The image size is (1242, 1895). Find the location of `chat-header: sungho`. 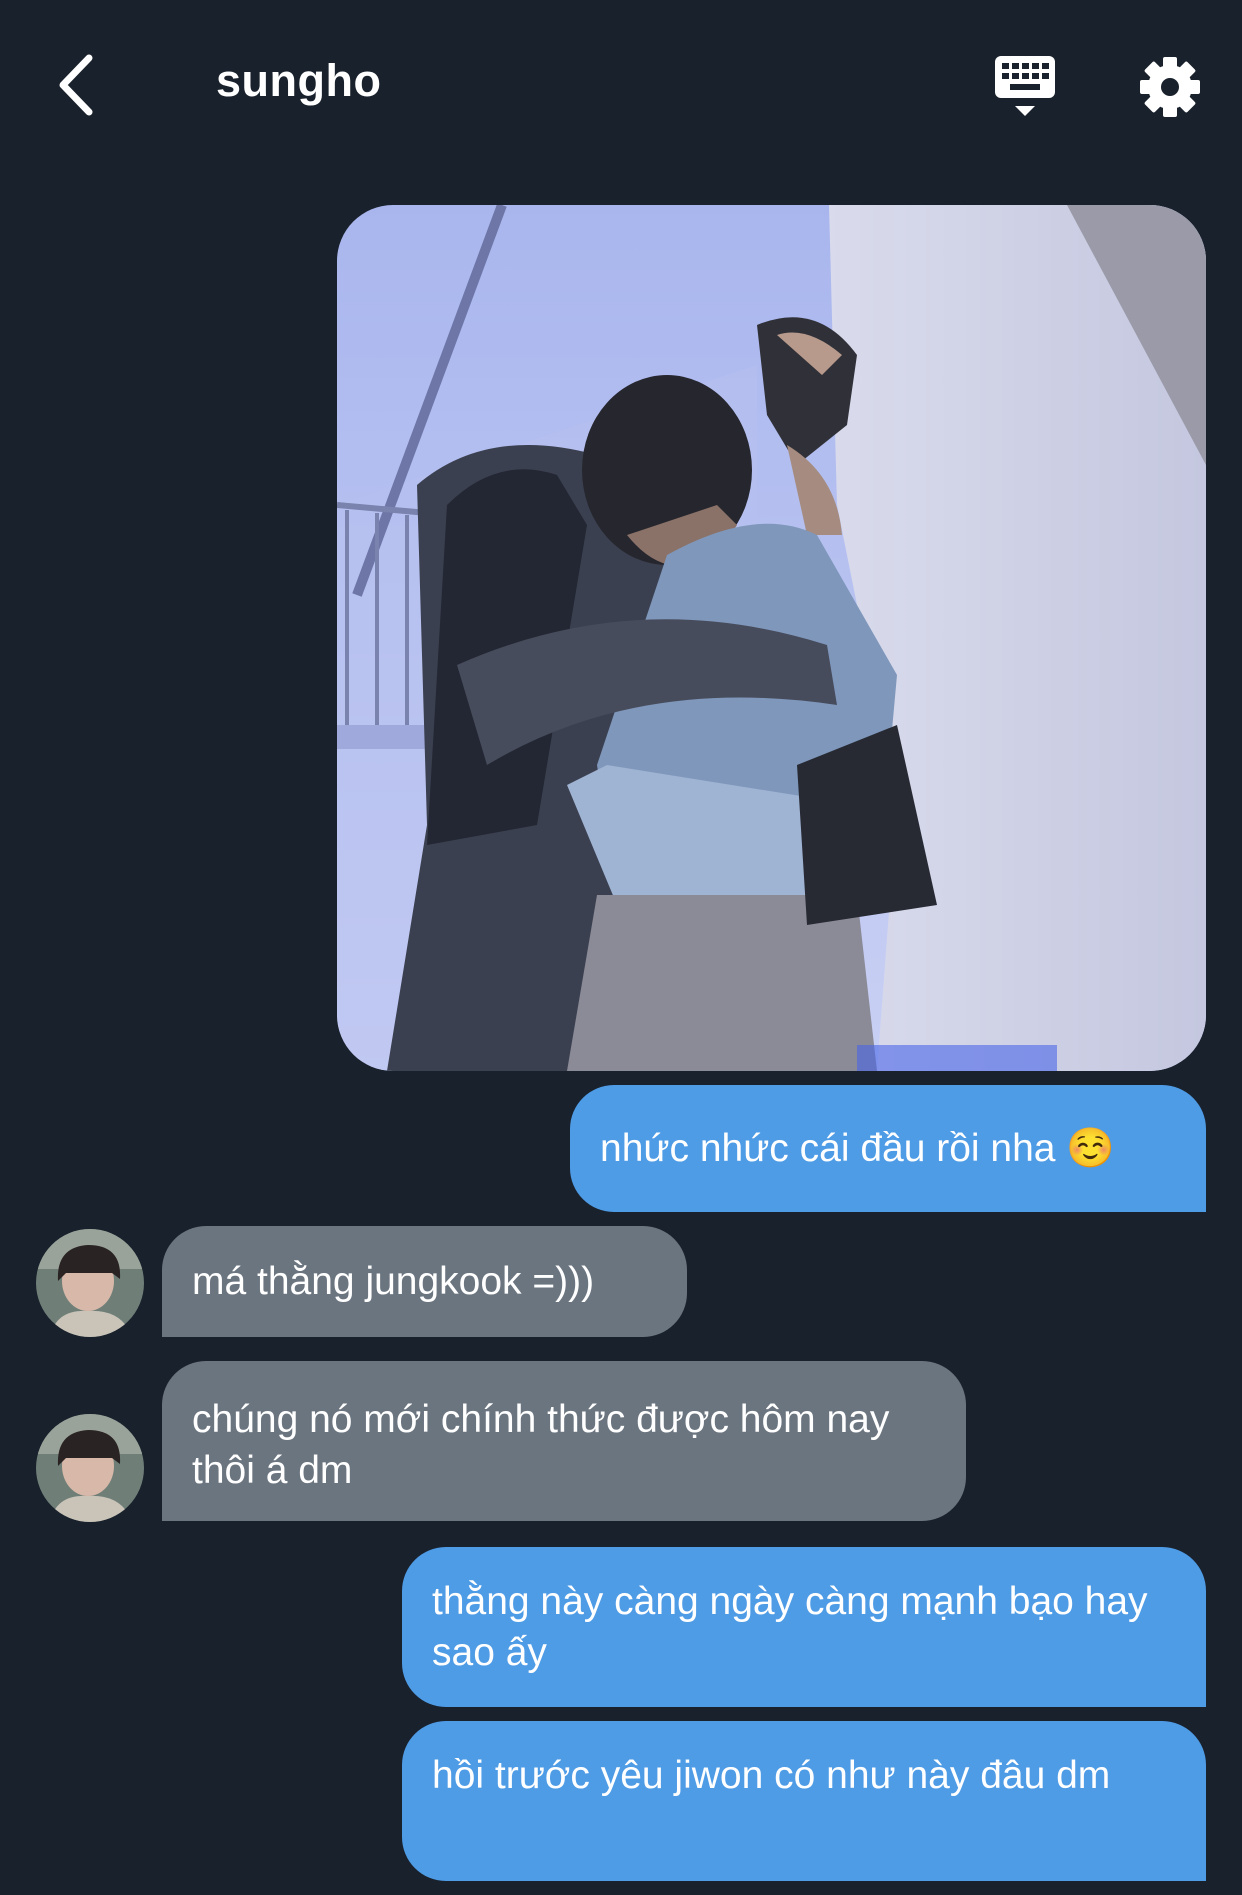

chat-header: sungho is located at coordinates (621, 85).